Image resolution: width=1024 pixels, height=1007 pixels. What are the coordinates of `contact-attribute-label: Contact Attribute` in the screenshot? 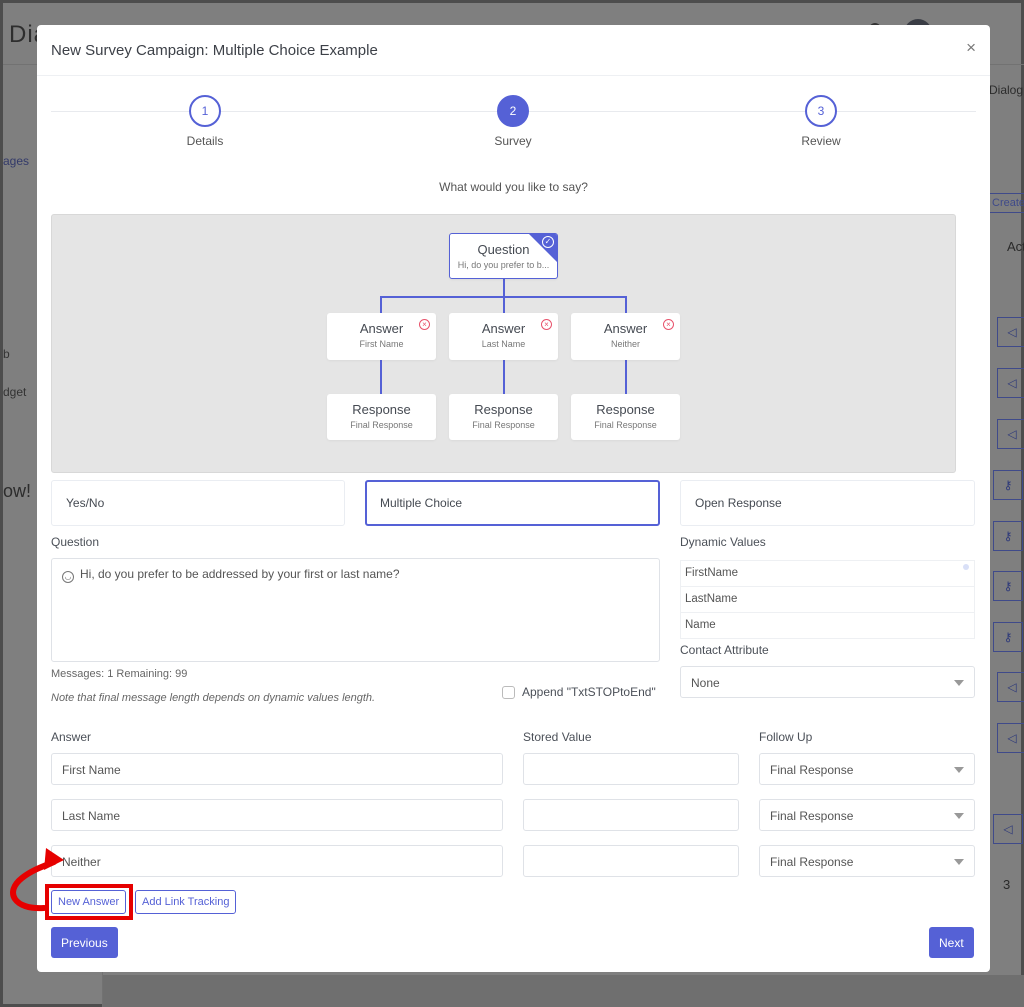 It's located at (724, 650).